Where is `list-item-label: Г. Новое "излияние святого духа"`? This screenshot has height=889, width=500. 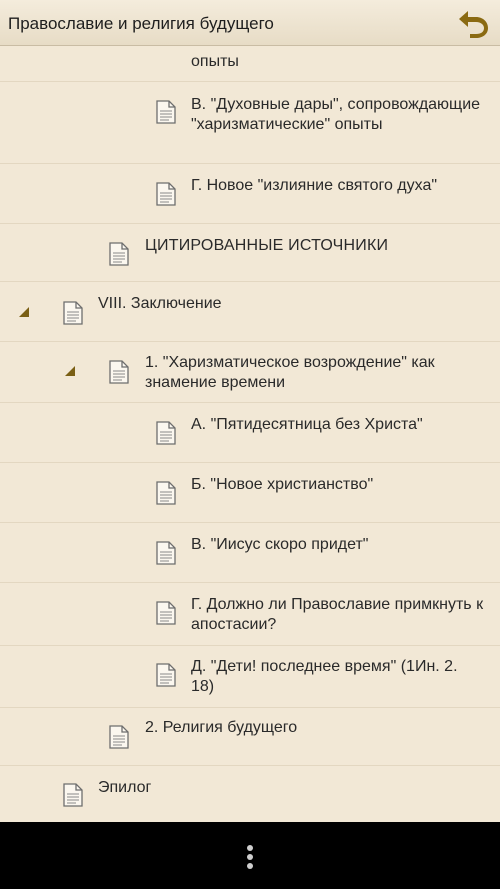
list-item-label: Г. Новое "излияние святого духа" is located at coordinates (314, 185).